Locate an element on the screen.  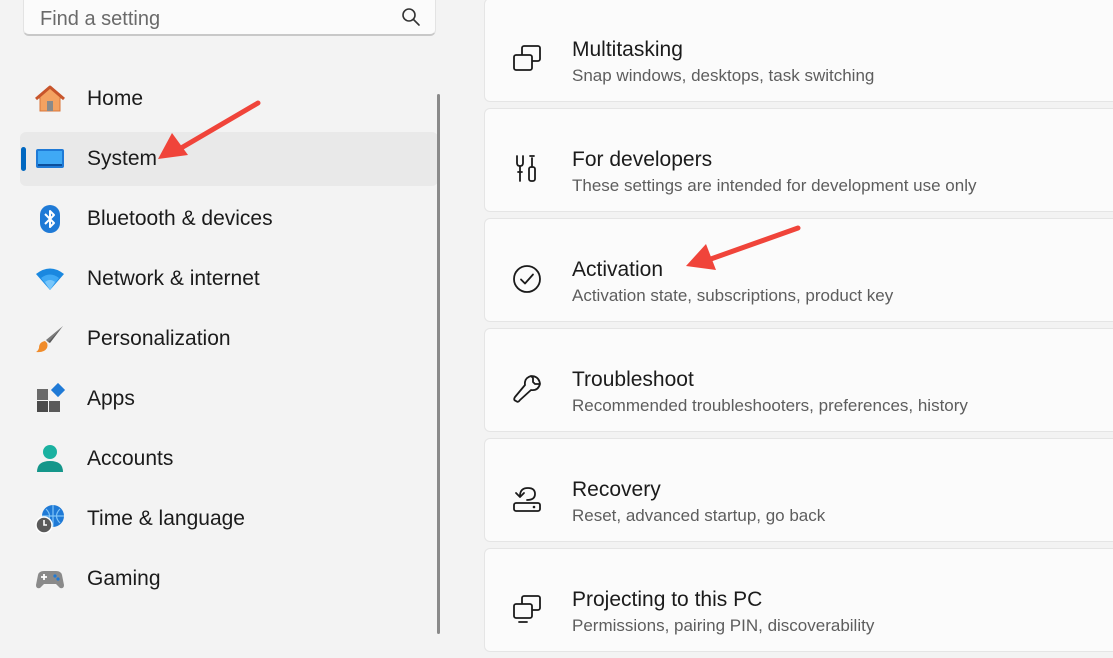
card-title: Multitasking is located at coordinates (627, 49).